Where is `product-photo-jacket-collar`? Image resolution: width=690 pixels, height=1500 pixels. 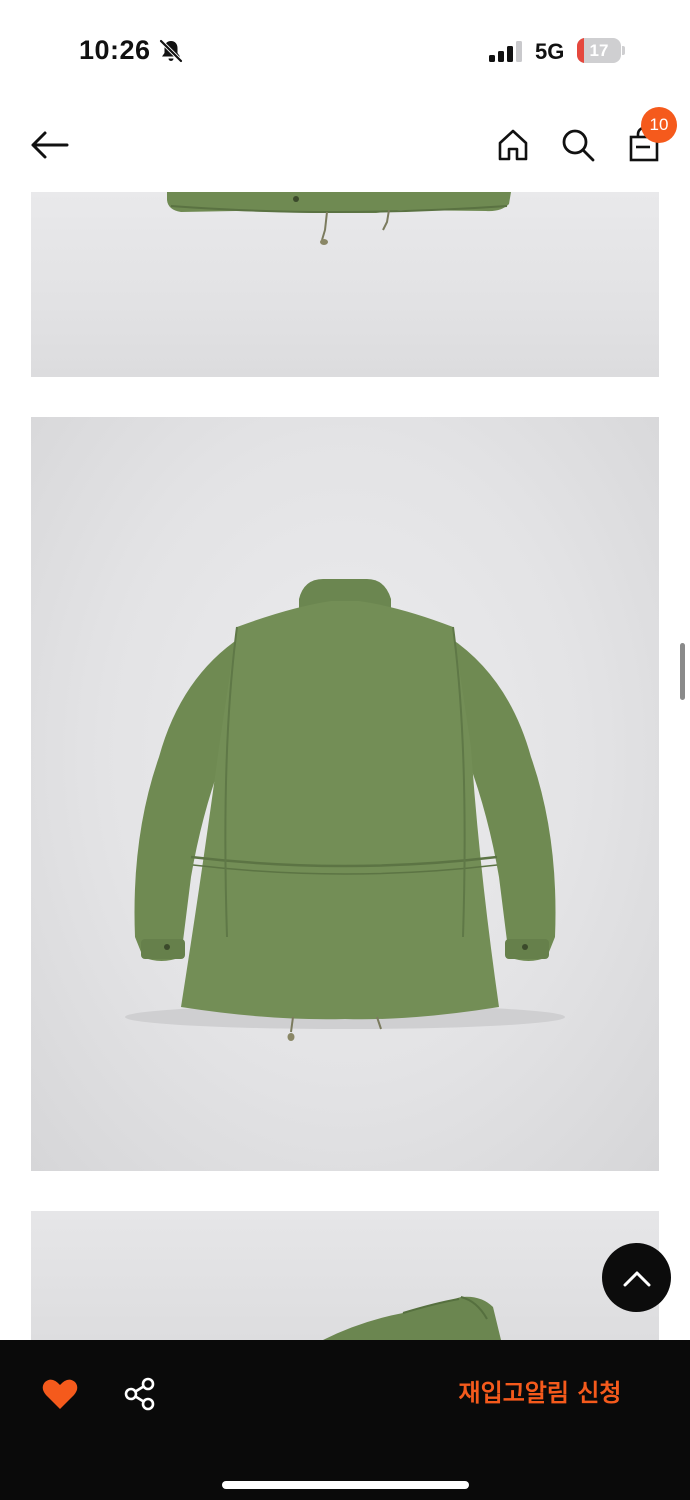 product-photo-jacket-collar is located at coordinates (345, 1275).